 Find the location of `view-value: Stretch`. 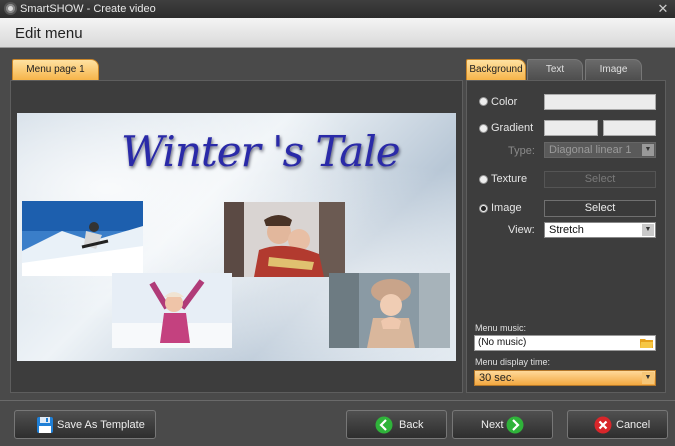

view-value: Stretch is located at coordinates (566, 230).